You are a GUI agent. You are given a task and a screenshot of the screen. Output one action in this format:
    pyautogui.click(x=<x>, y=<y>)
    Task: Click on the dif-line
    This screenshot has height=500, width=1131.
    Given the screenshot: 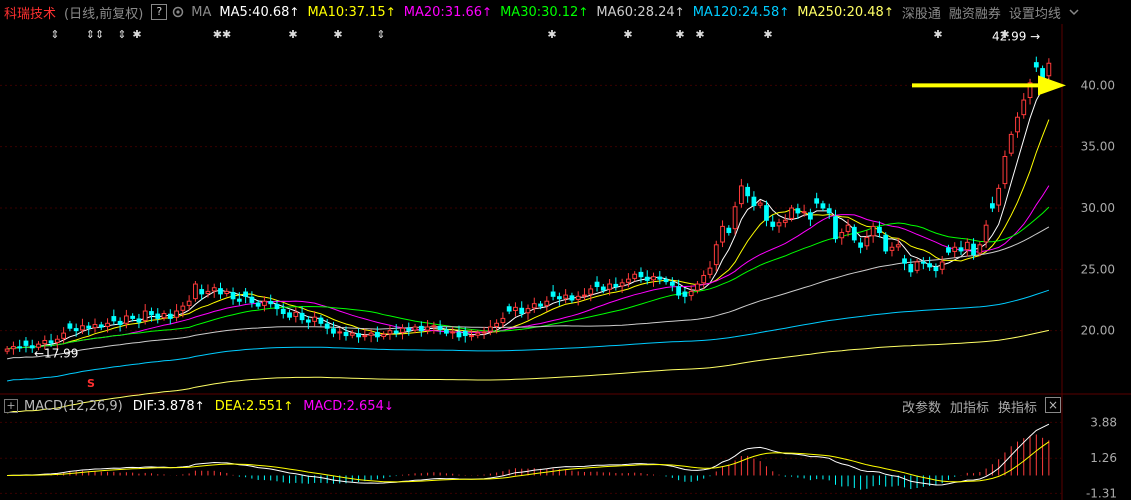 What is the action you would take?
    pyautogui.click(x=528, y=454)
    